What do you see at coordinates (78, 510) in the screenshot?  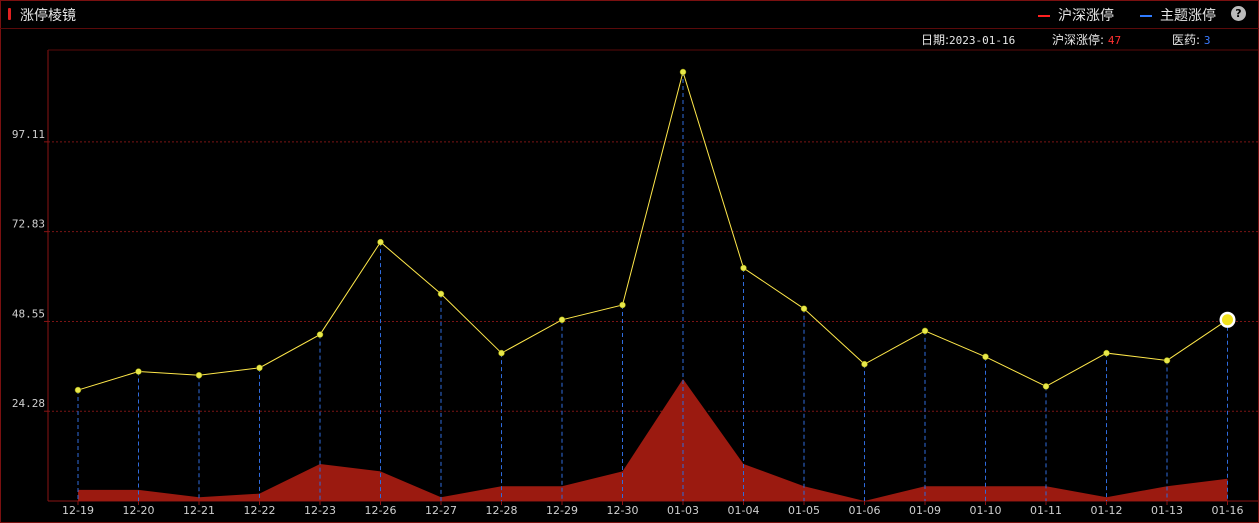 I see `x-tick-label: 12-19` at bounding box center [78, 510].